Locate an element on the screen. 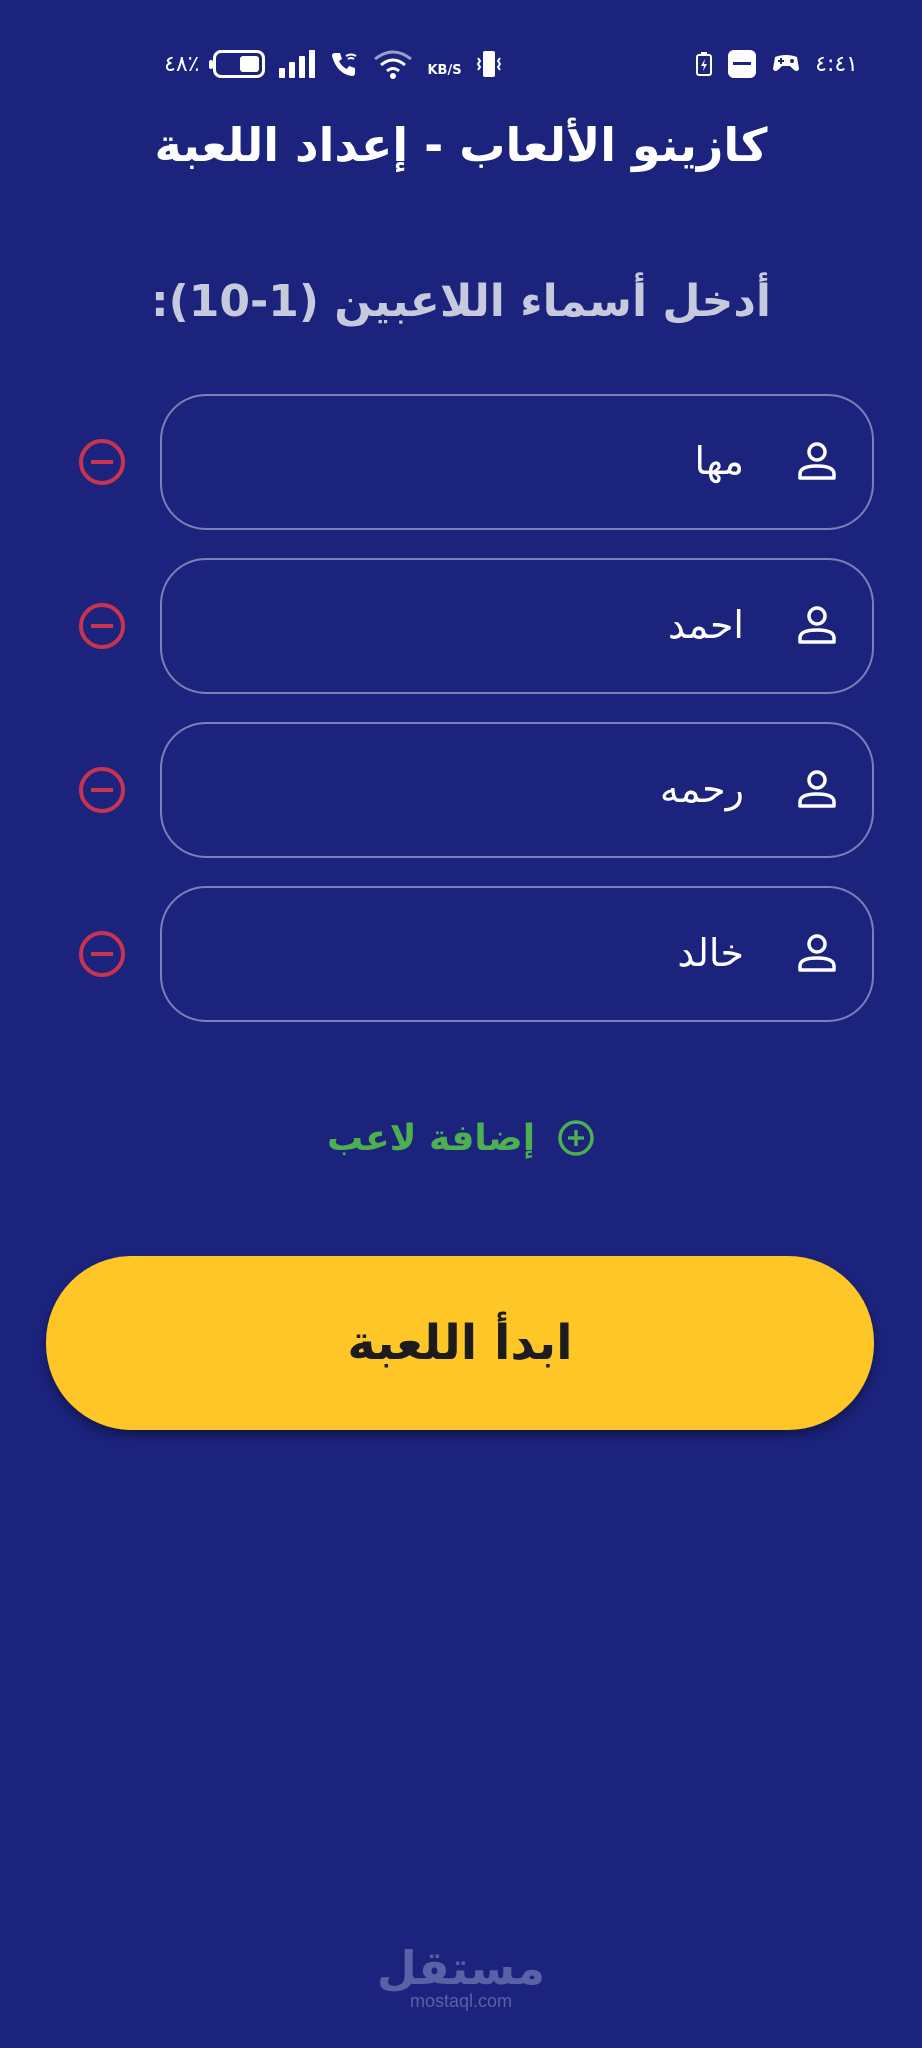 The width and height of the screenshot is (922, 2048). player-row: مها is located at coordinates (461, 462).